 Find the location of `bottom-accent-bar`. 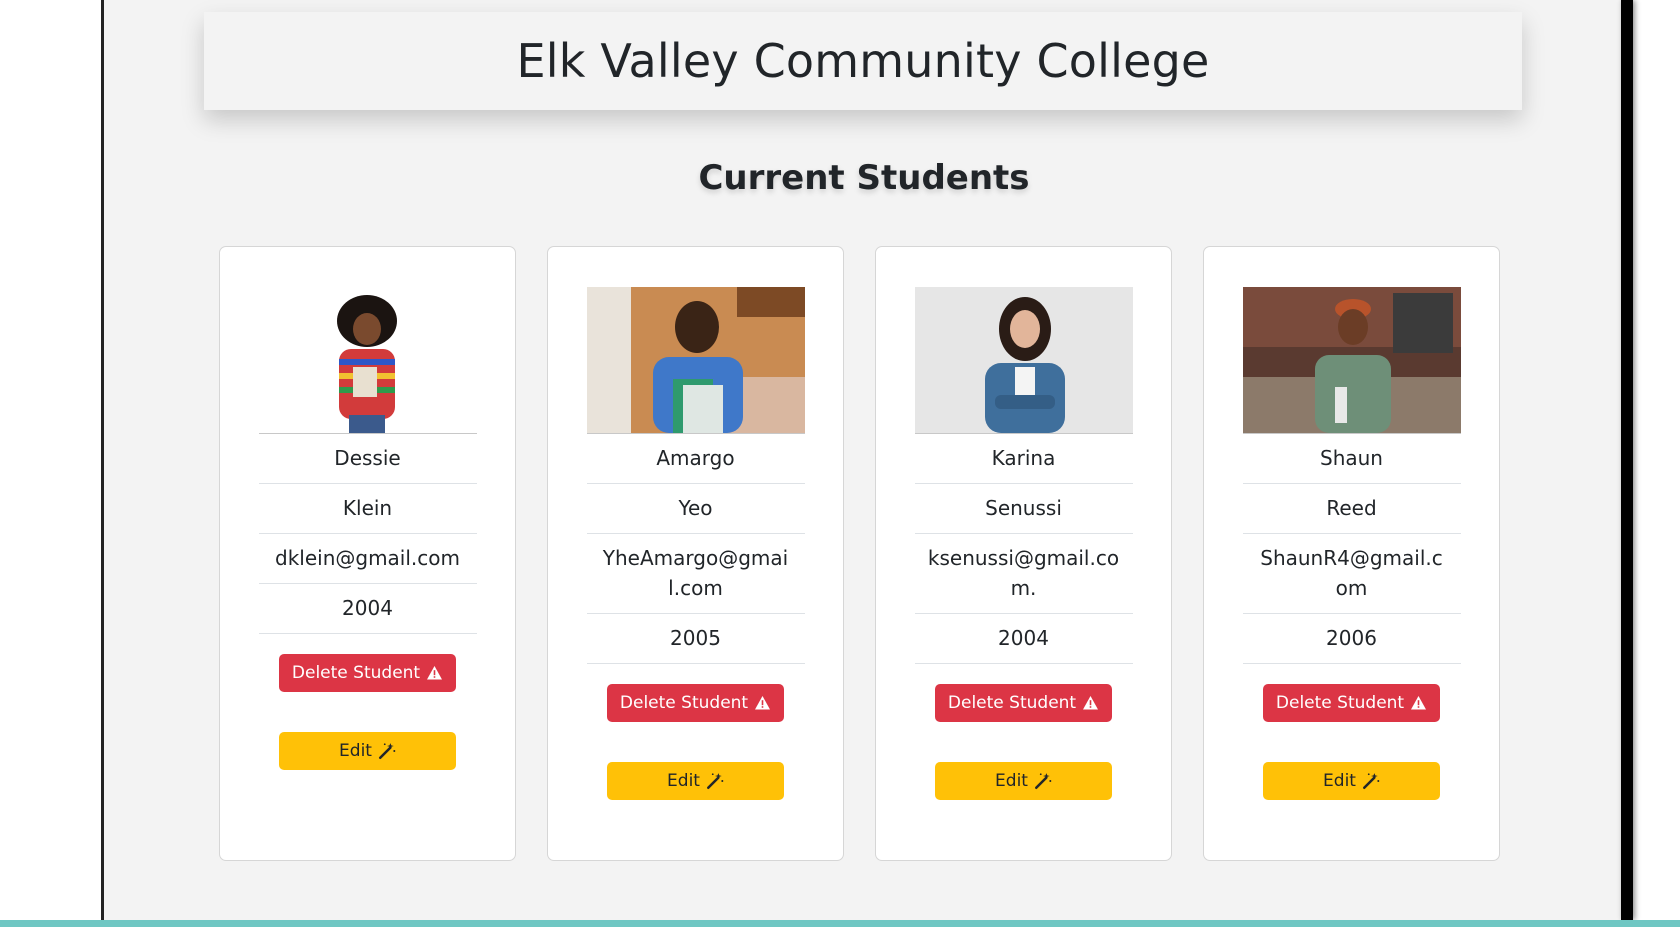

bottom-accent-bar is located at coordinates (840, 923).